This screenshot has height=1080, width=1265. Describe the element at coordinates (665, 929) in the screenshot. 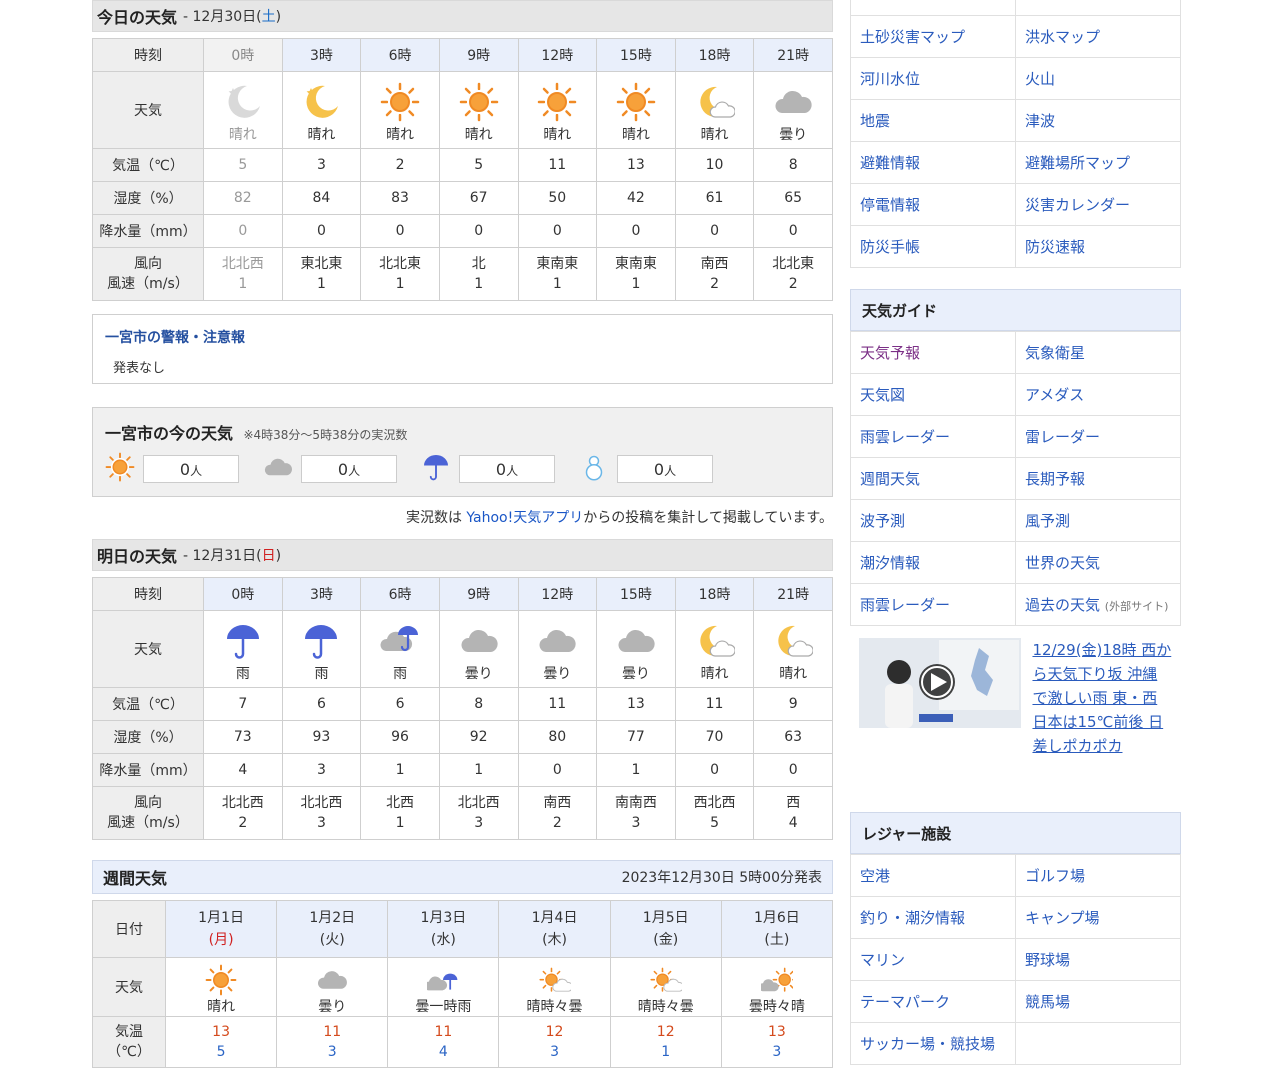

I see `day-header: 1月5日 (金)` at that location.